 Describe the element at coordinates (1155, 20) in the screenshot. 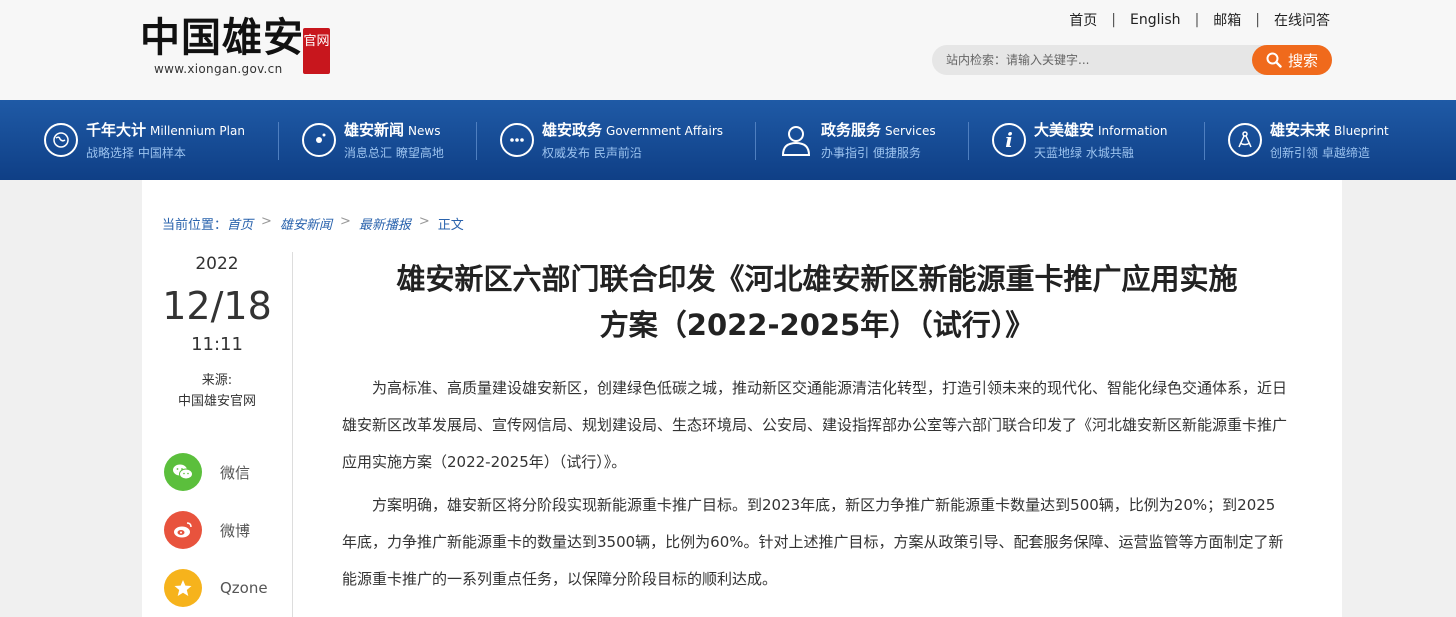

I see `top-link-english: English` at that location.